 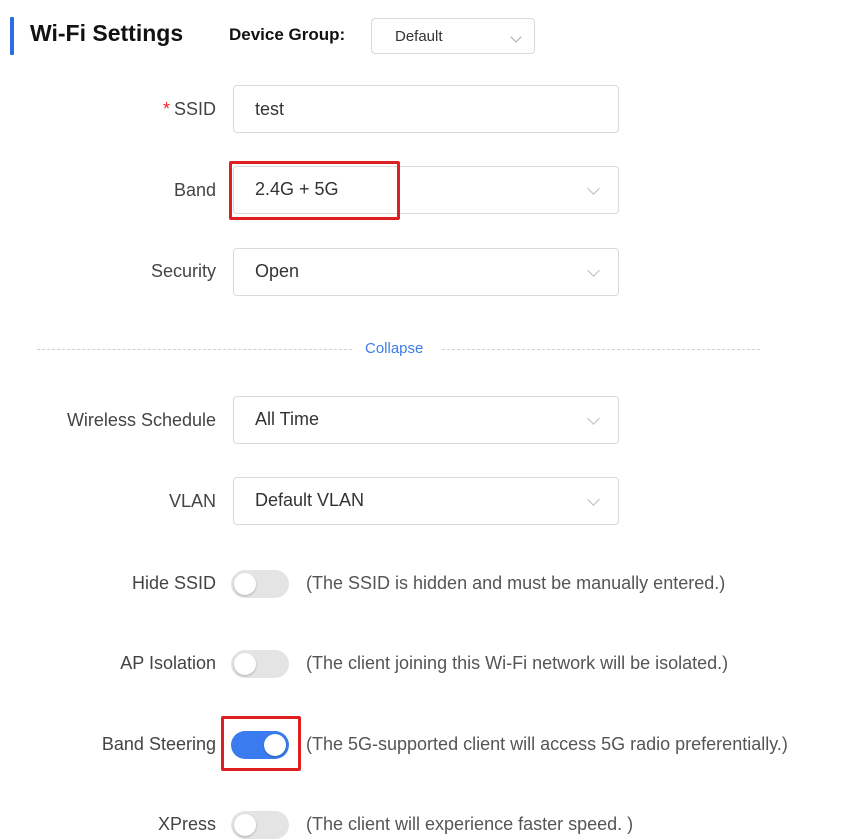 I want to click on ap-isolation-label: AP Isolation, so click(x=168, y=663).